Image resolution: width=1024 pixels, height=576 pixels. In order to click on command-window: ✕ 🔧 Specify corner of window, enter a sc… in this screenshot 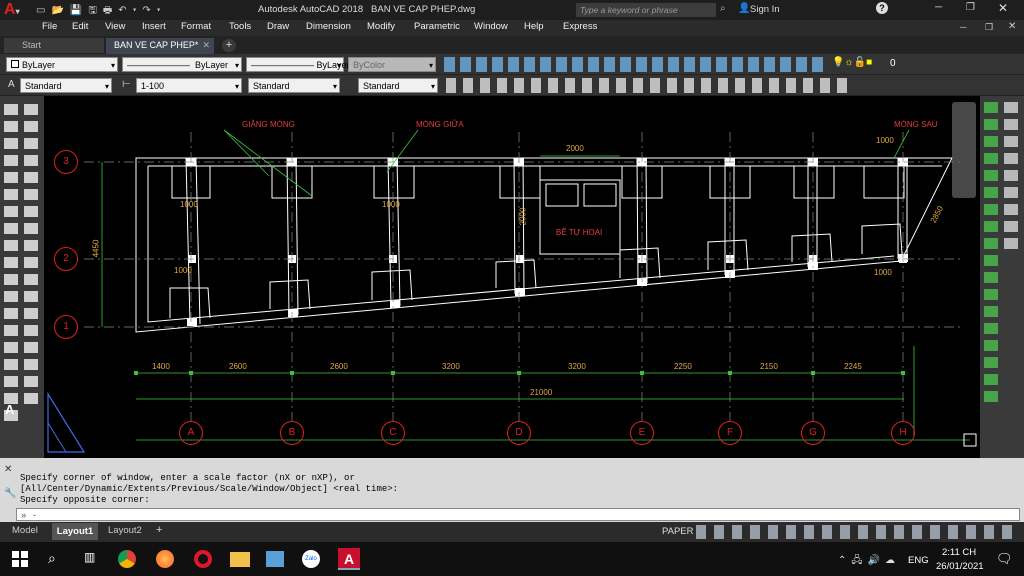, I will do `click(512, 490)`.